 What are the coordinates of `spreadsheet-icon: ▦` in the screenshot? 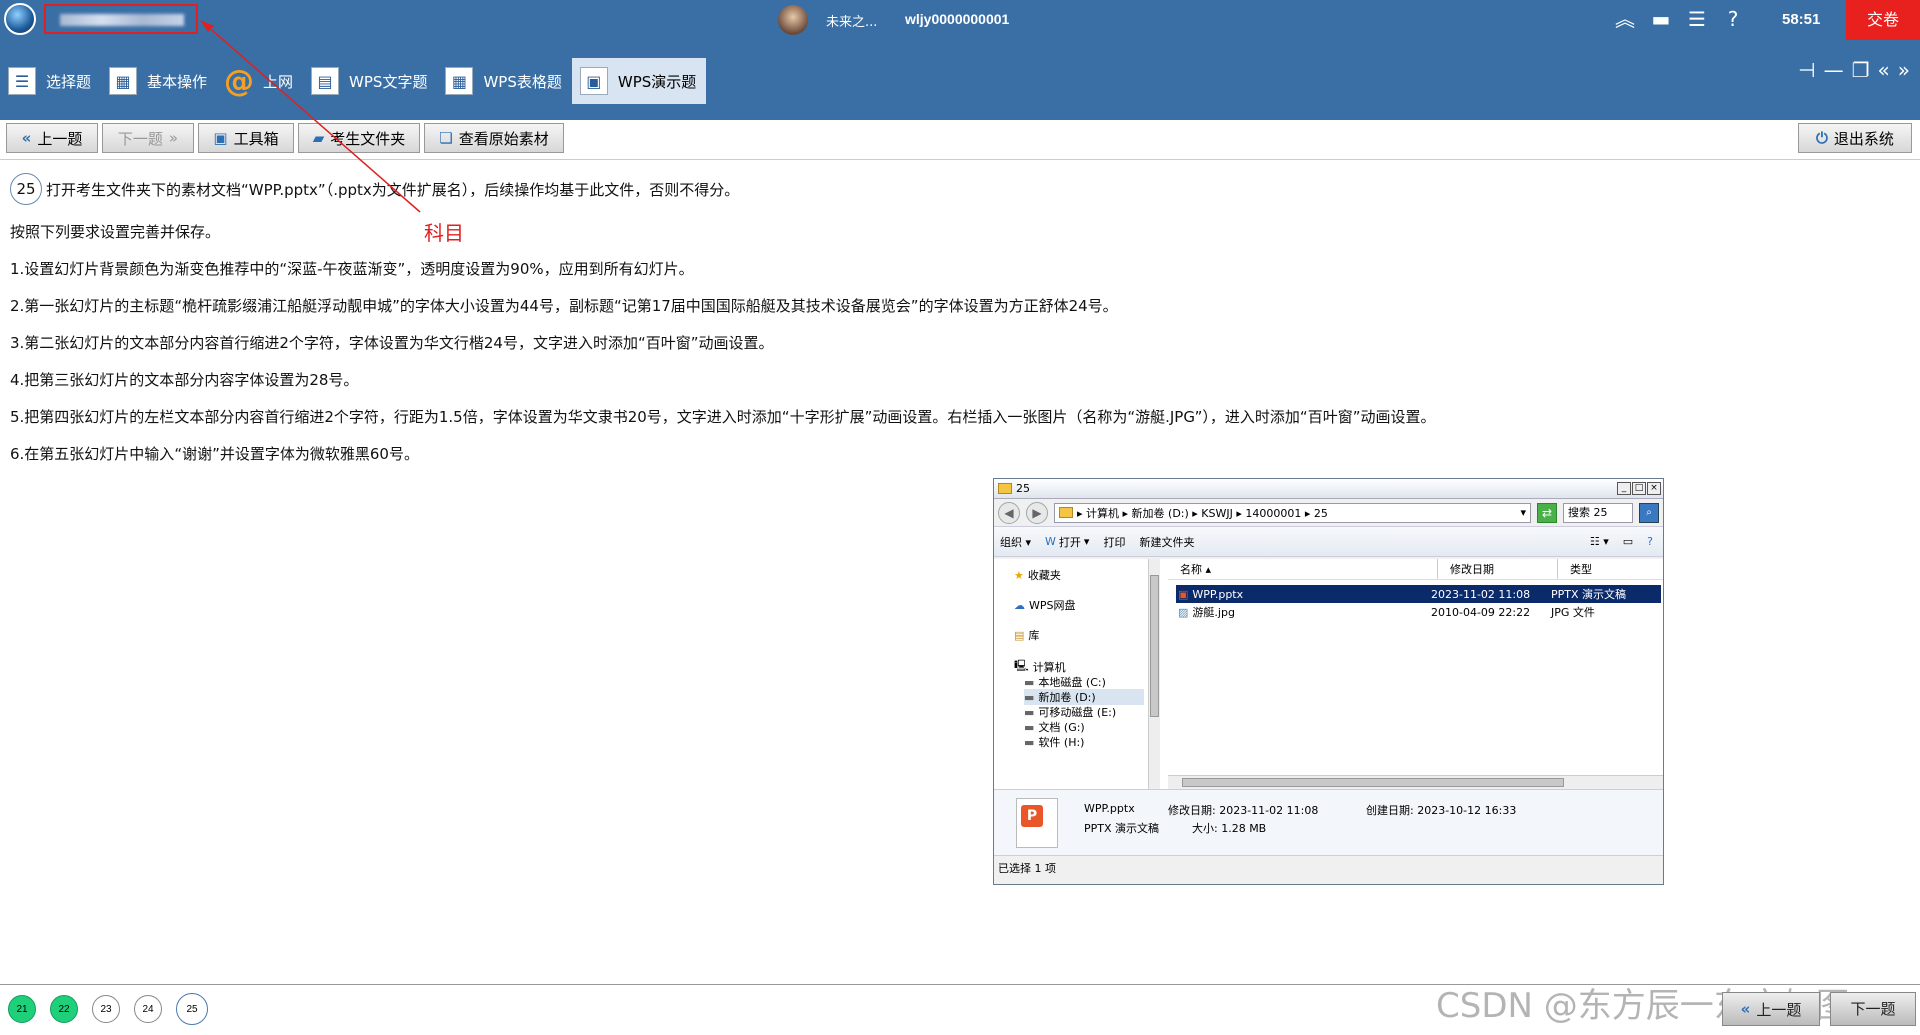 It's located at (459, 81).